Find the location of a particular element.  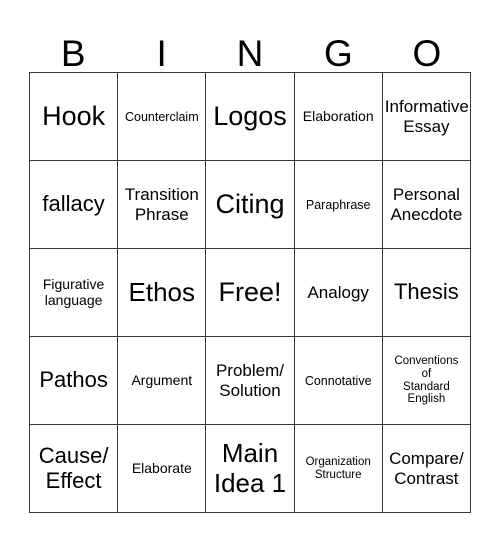

bingo-cell-label: Problem/ Solution is located at coordinates (249, 380).